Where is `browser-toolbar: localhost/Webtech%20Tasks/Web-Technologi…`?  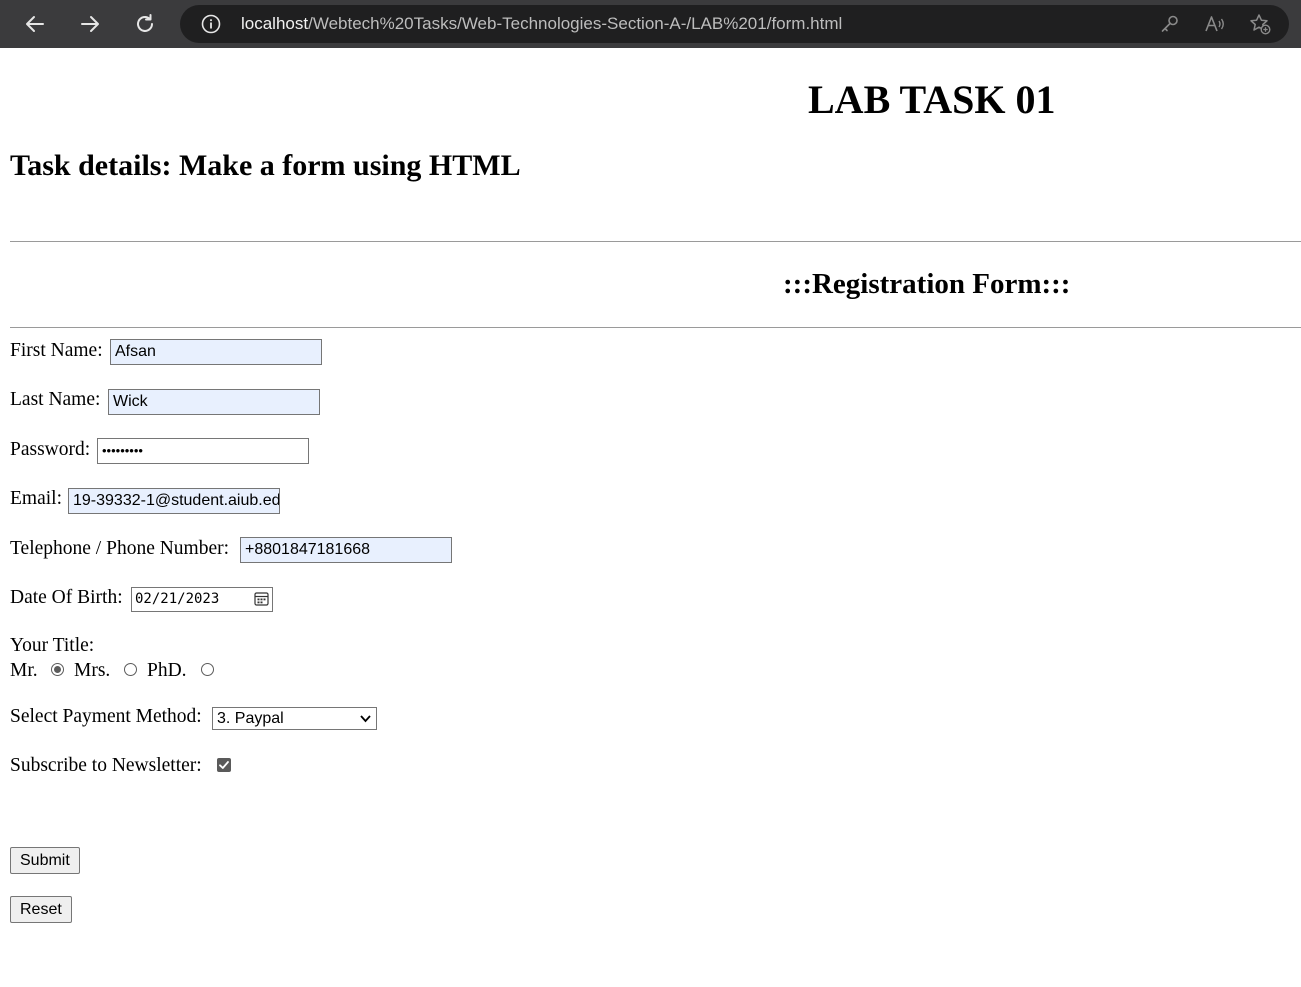
browser-toolbar: localhost/Webtech%20Tasks/Web-Technologi… is located at coordinates (650, 24).